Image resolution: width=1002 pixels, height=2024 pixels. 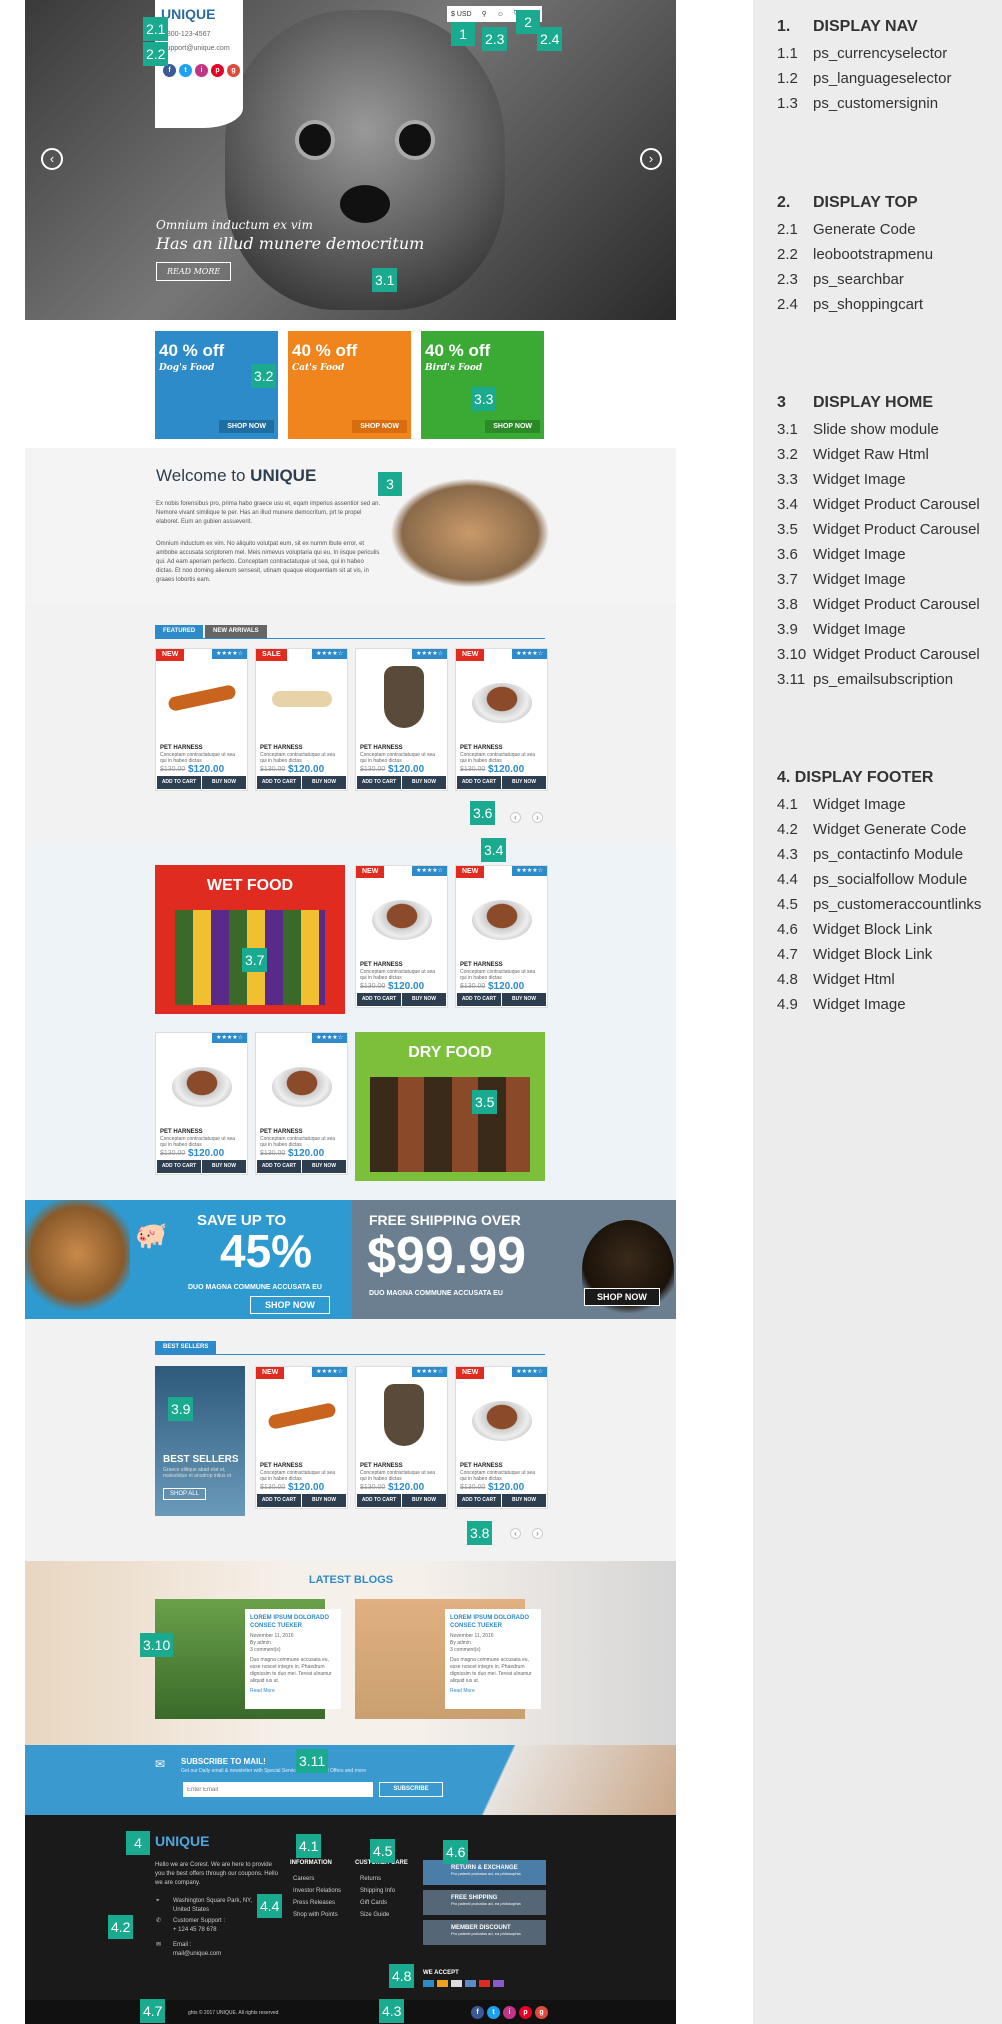 I want to click on currency-selector: $ USD, so click(x=461, y=14).